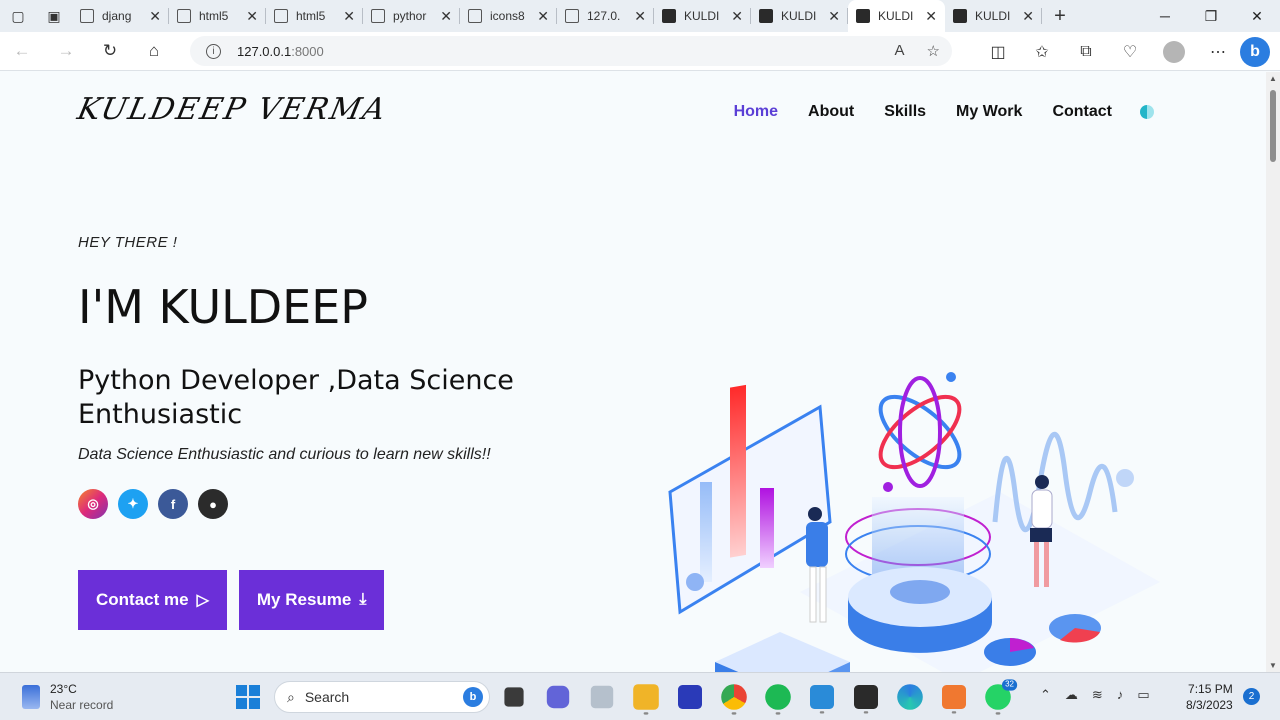 The image size is (1280, 720). I want to click on contact-me-label: Contact me, so click(142, 599).